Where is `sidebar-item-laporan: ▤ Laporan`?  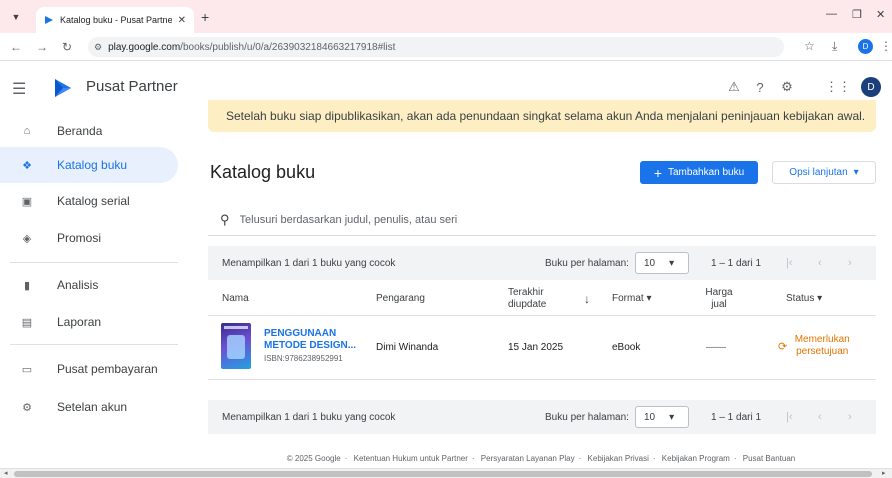
sidebar-item-laporan: ▤ Laporan is located at coordinates (89, 322).